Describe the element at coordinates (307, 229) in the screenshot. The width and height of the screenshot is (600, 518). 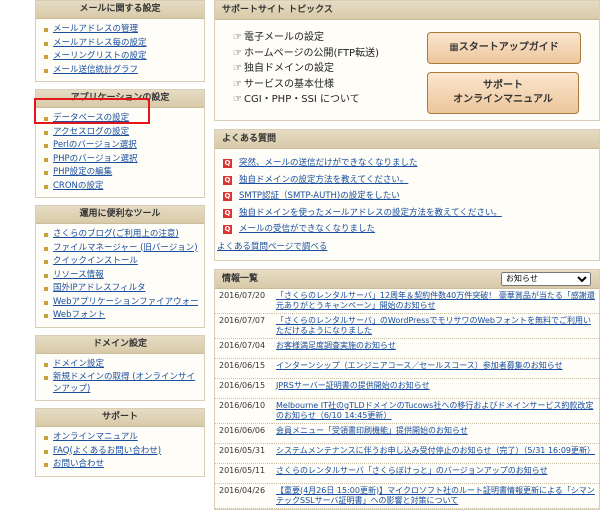
I see `faq-link: メールの受信ができなくなりました` at that location.